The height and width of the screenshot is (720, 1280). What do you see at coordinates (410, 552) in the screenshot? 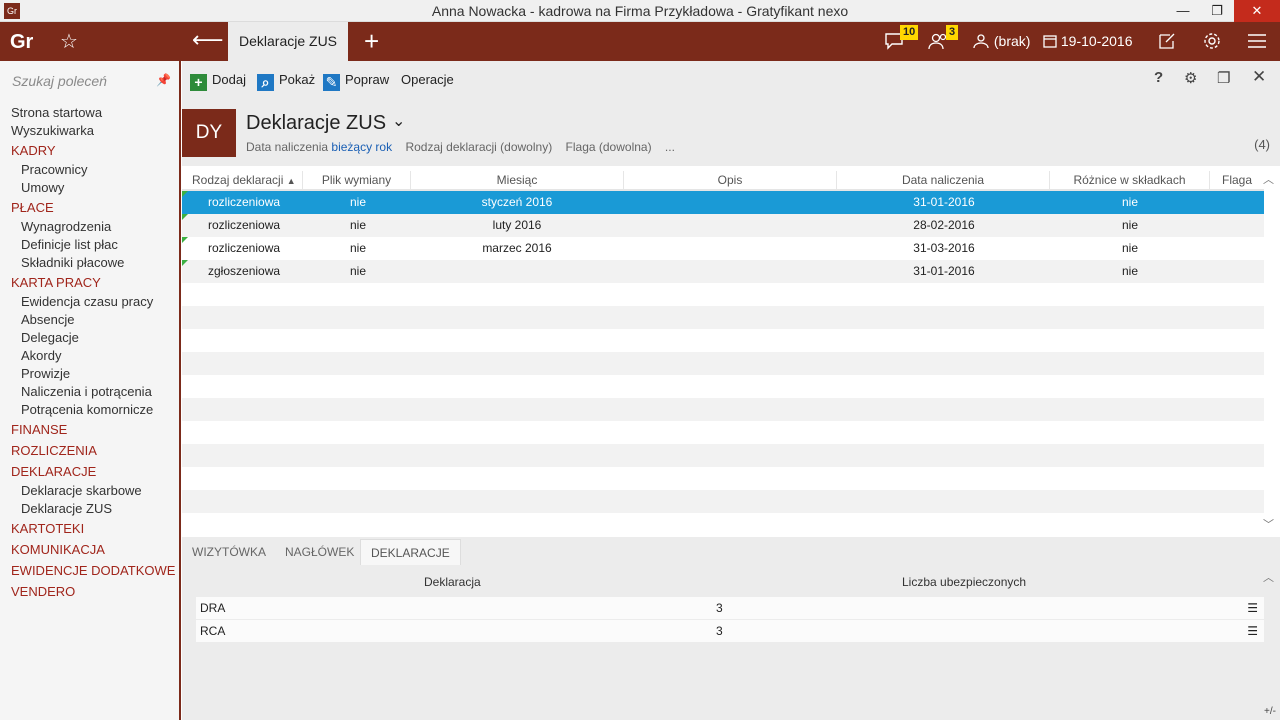
I see `tab-deklaracje: DEKLARACJE` at bounding box center [410, 552].